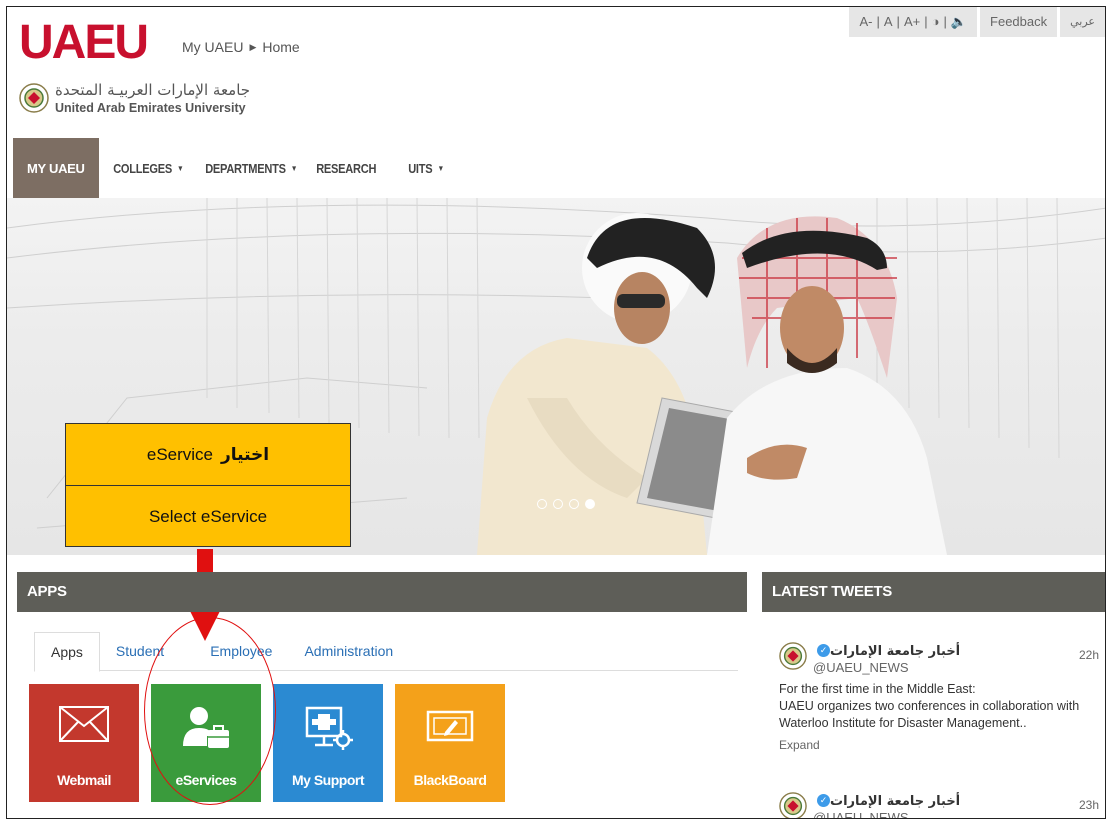  I want to click on annotation-highlight-circle, so click(210, 711).